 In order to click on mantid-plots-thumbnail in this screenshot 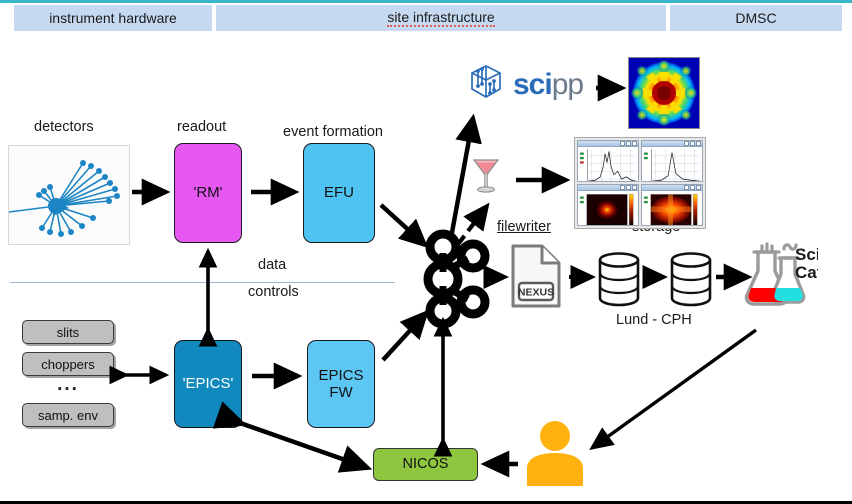, I will do `click(640, 183)`.